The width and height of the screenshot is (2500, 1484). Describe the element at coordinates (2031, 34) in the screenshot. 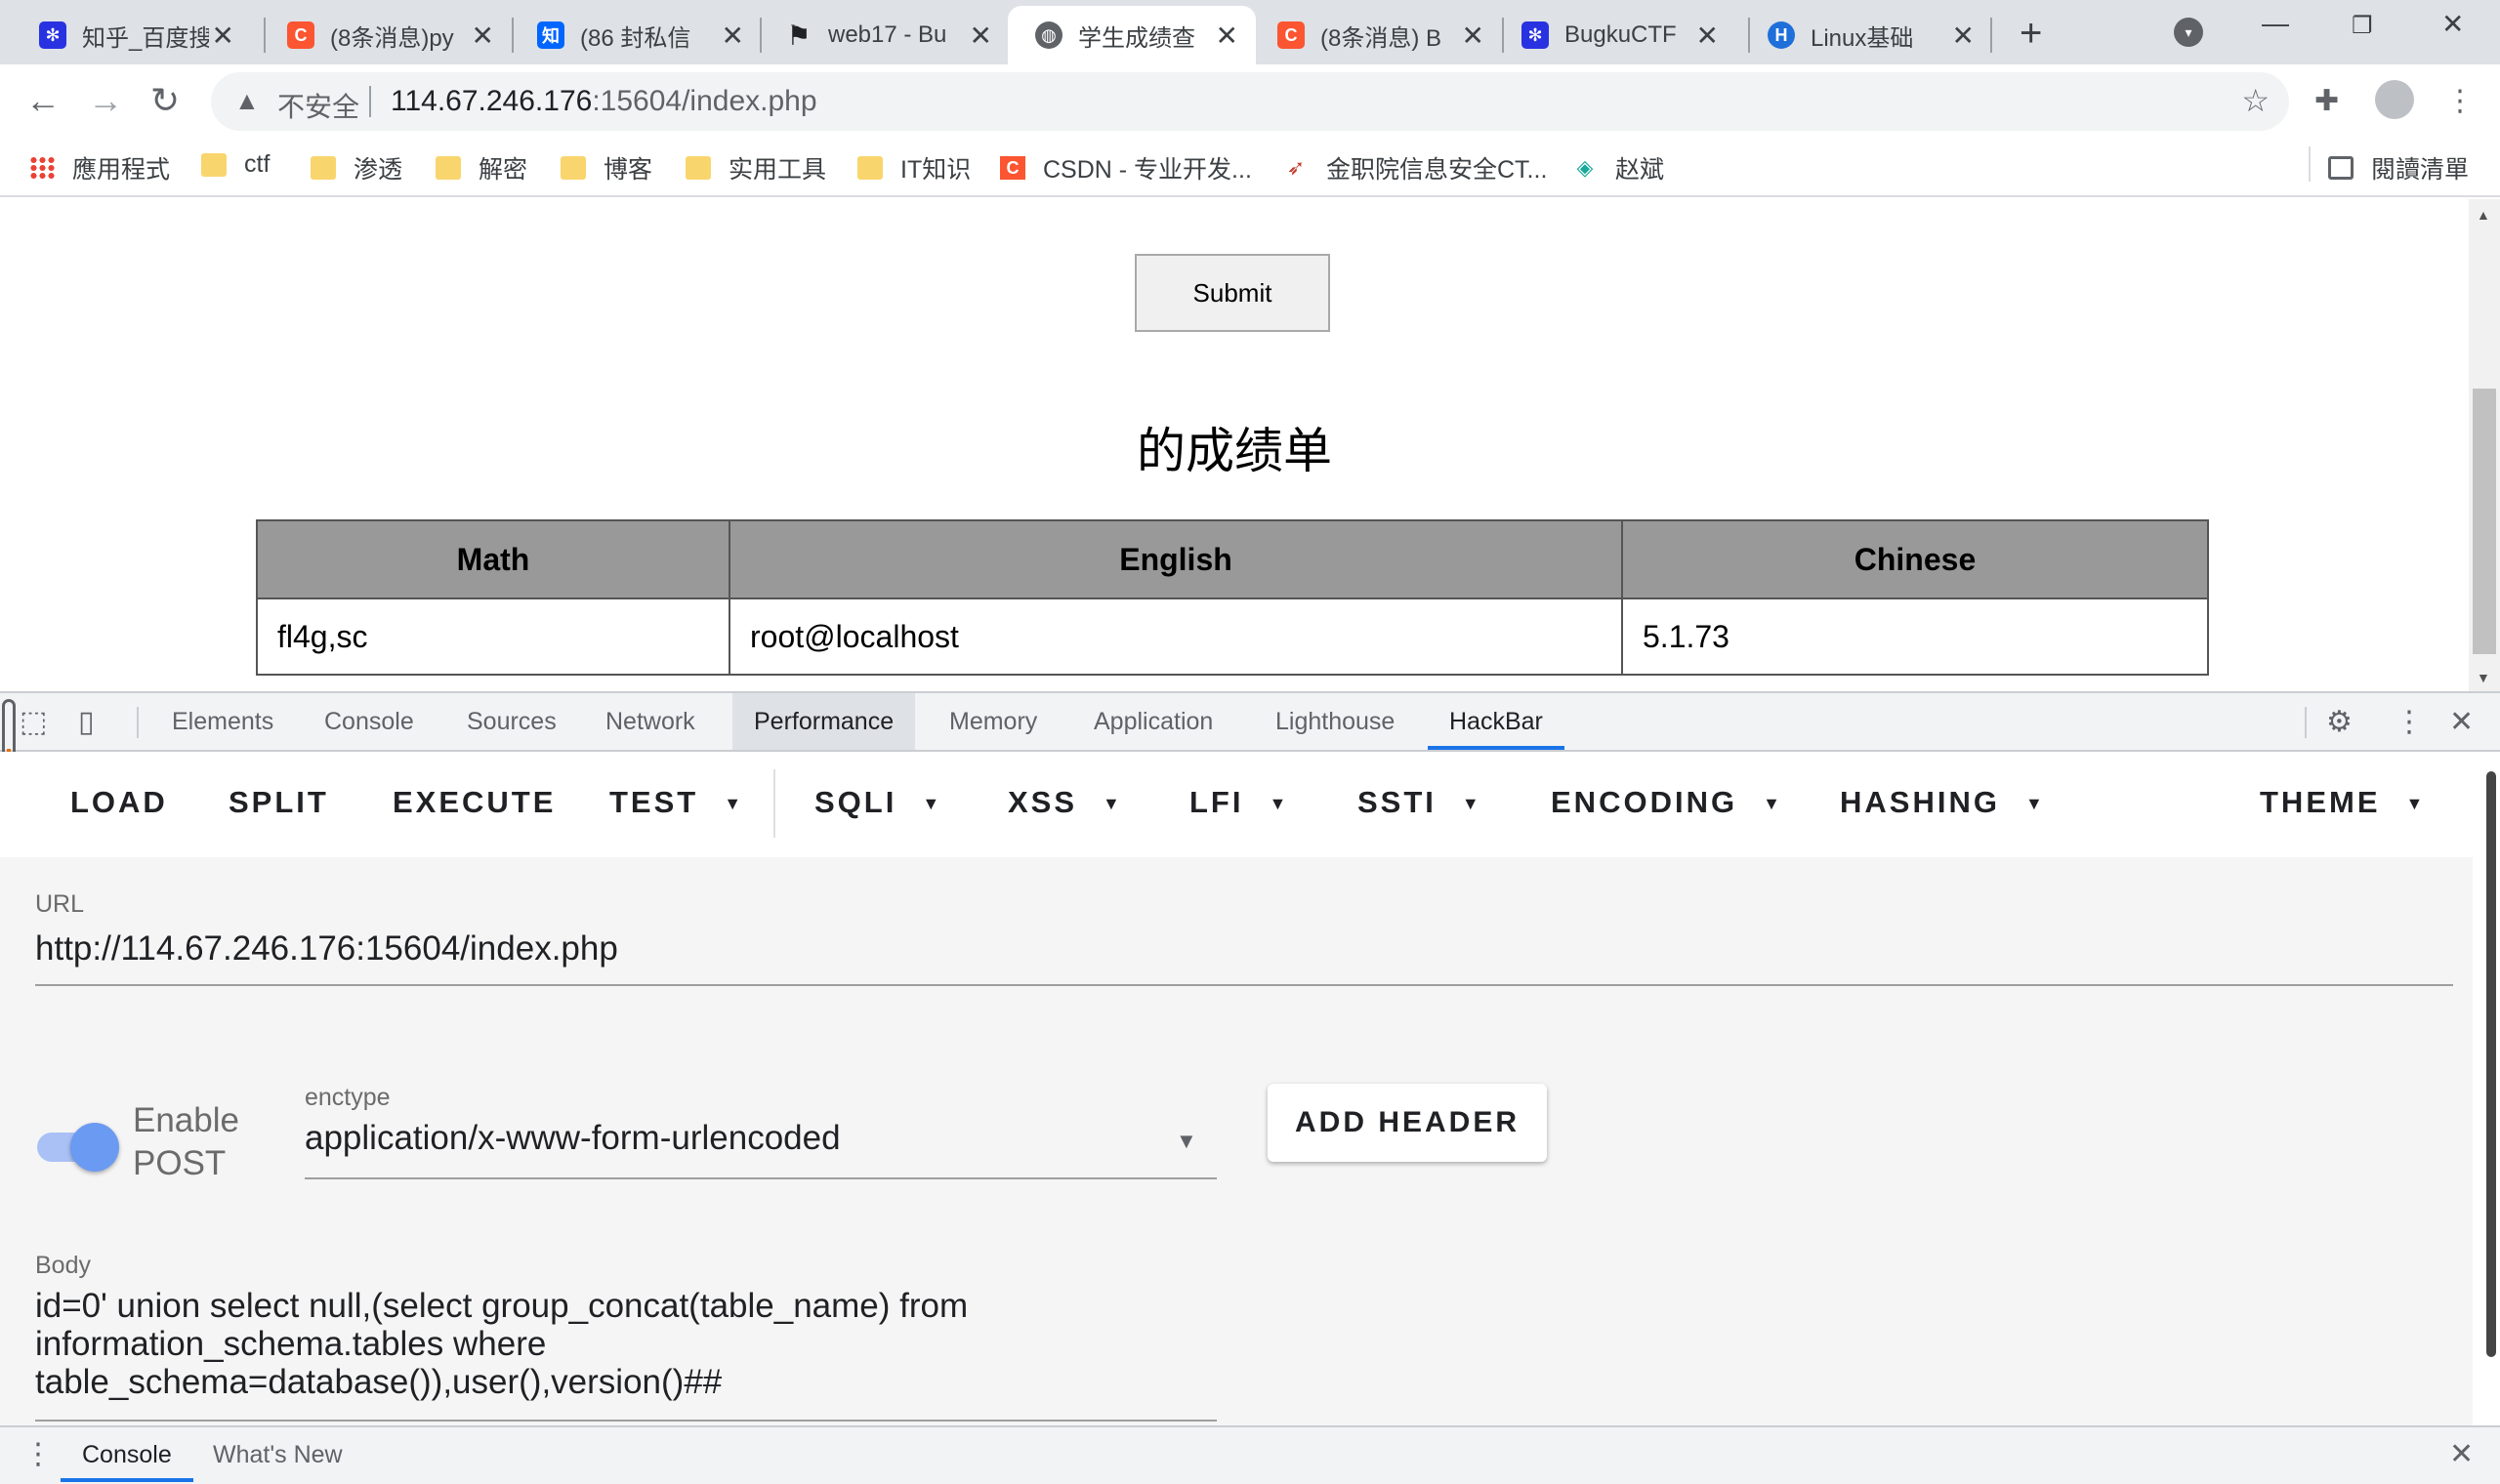

I see `new-tab-icon: +` at that location.